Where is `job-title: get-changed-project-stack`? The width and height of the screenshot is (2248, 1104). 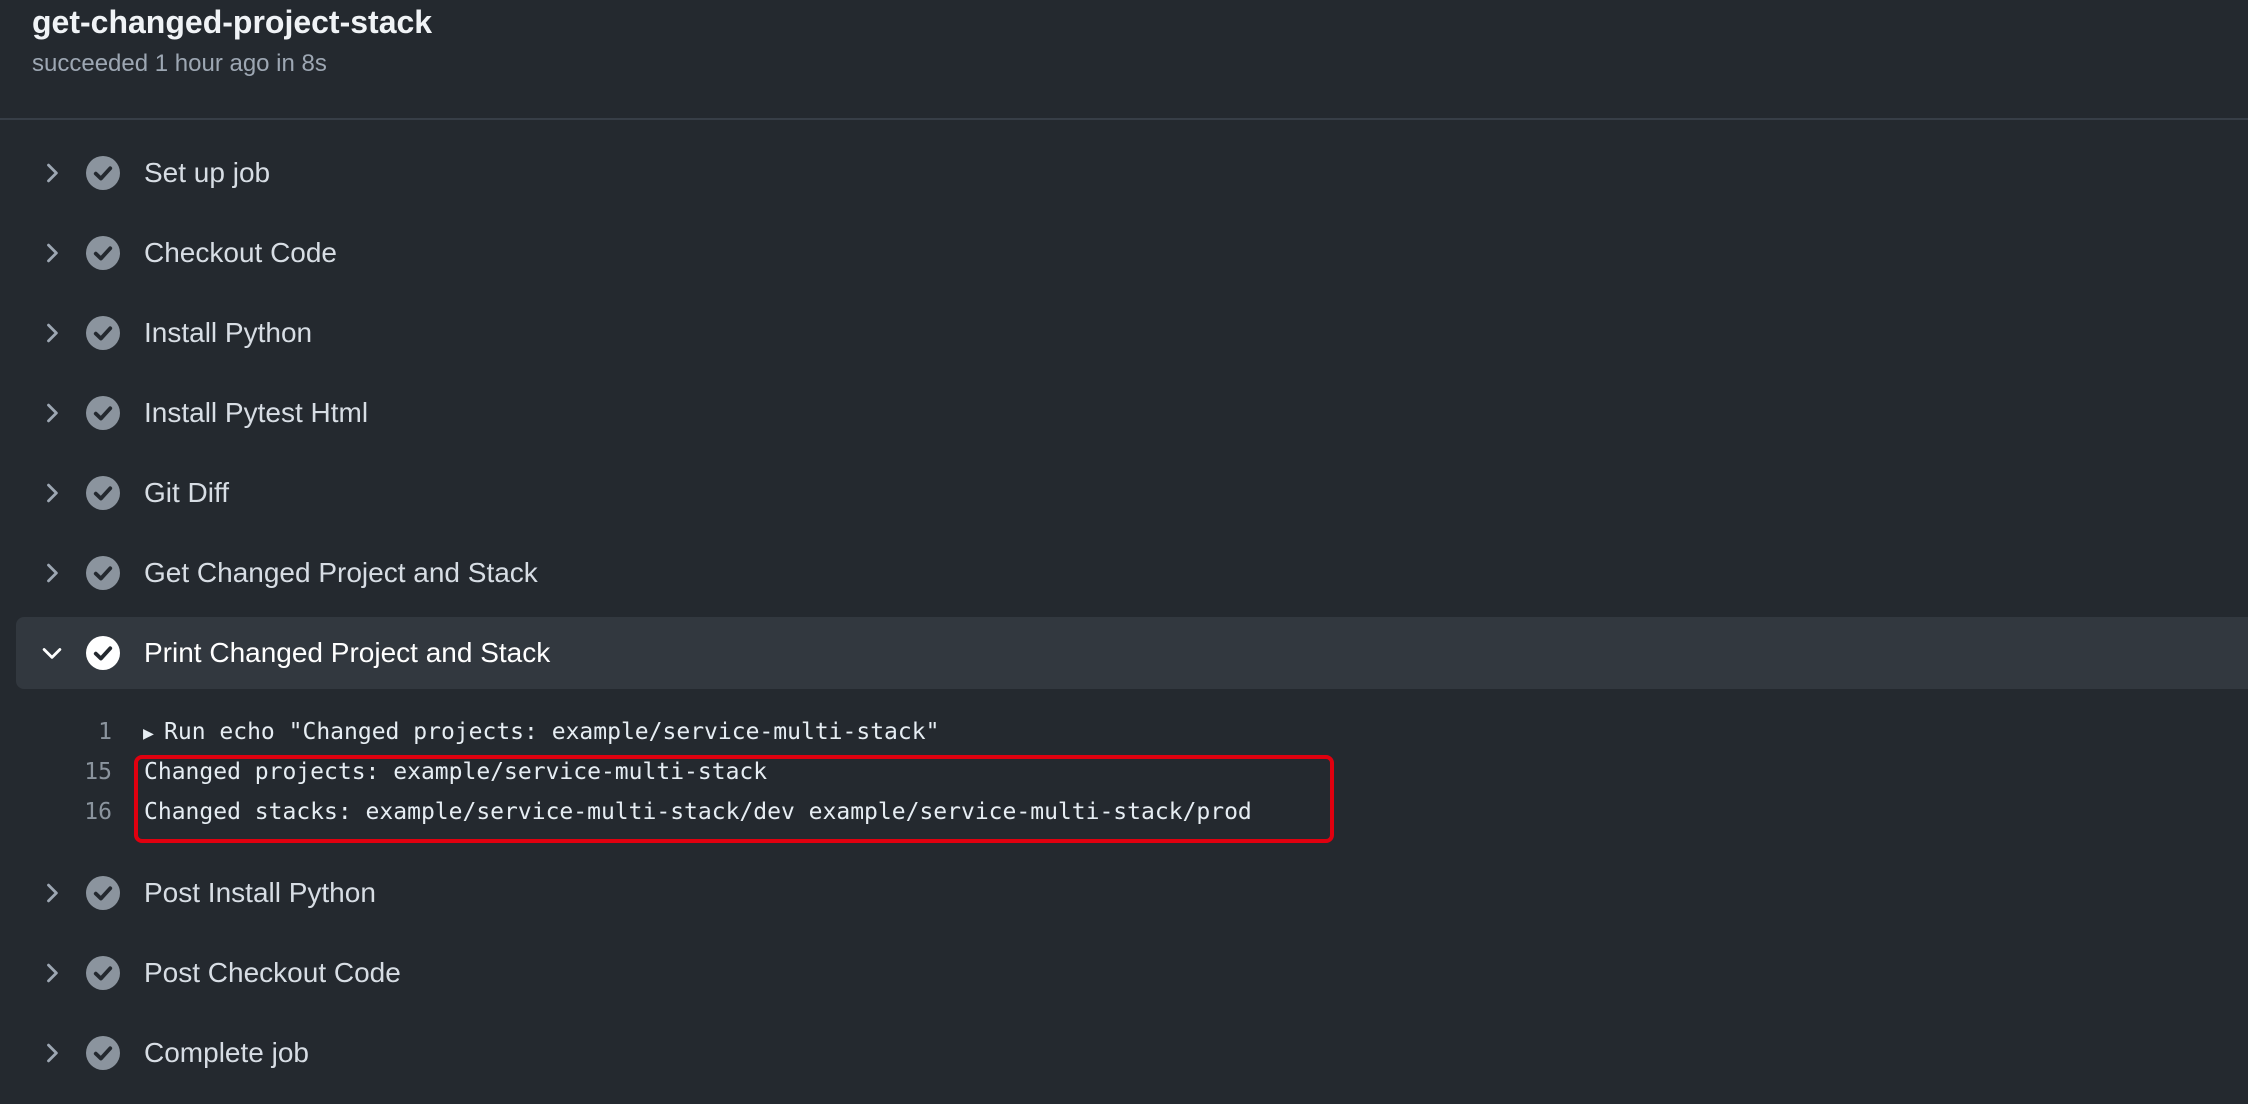 job-title: get-changed-project-stack is located at coordinates (232, 22).